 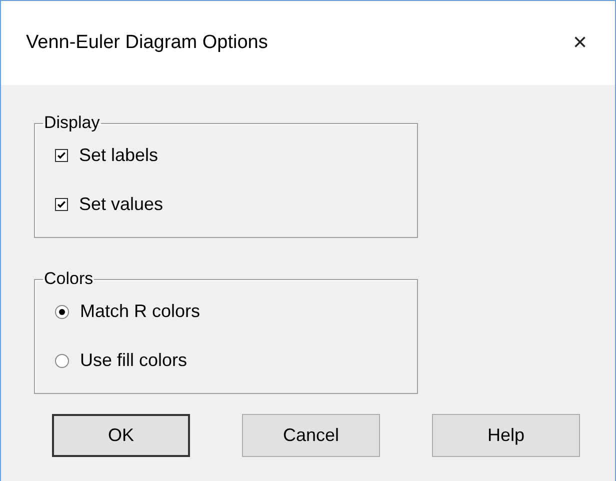 What do you see at coordinates (579, 43) in the screenshot?
I see `close-button: ×` at bounding box center [579, 43].